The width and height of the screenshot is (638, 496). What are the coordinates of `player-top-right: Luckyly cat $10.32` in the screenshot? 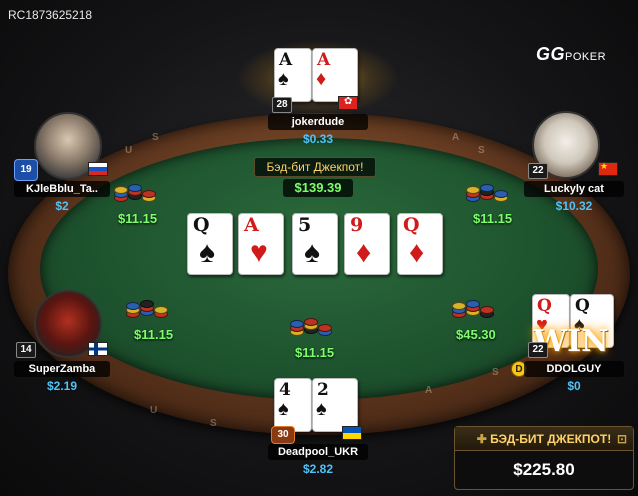 It's located at (574, 197).